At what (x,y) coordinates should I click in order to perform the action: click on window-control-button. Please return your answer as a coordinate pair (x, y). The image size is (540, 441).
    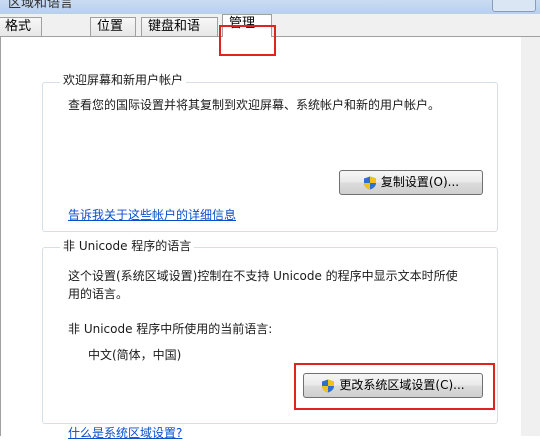
    Looking at the image, I should click on (514, 6).